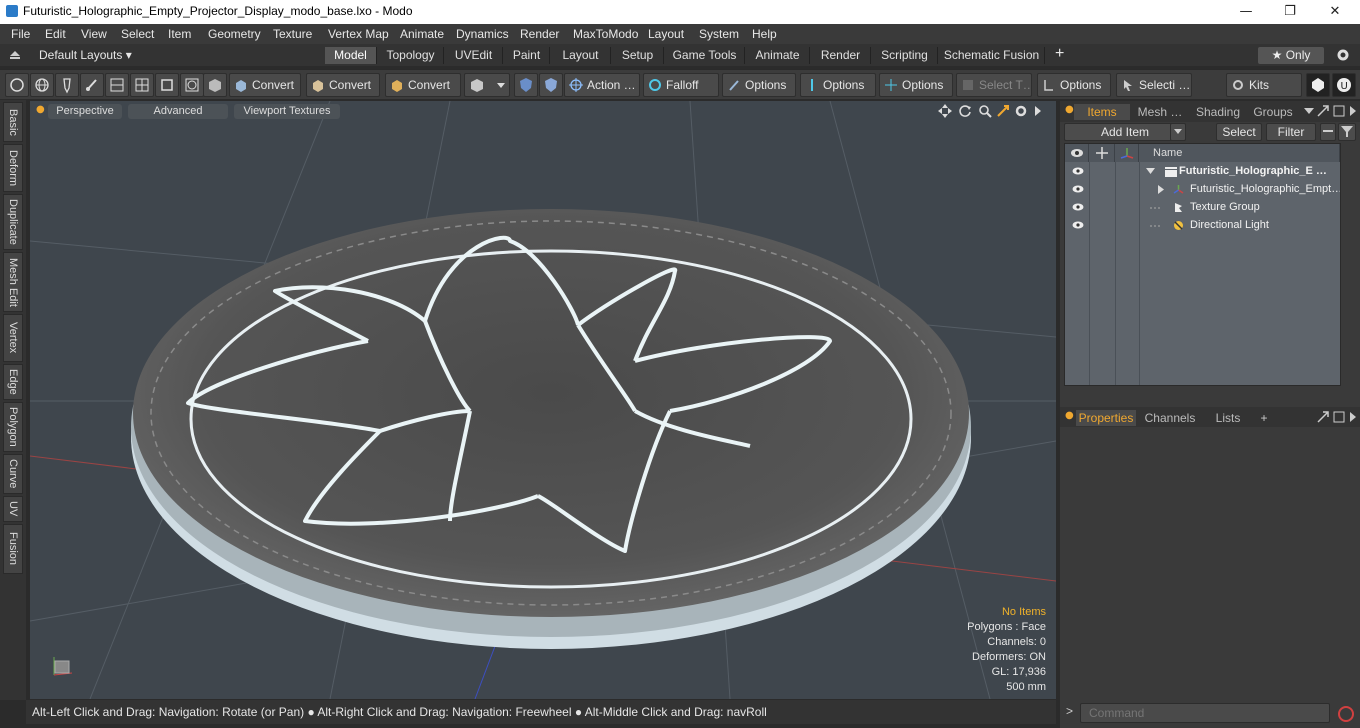 Image resolution: width=1360 pixels, height=728 pixels. Describe the element at coordinates (1150, 171) in the screenshot. I see `collapse-triangle-icon` at that location.